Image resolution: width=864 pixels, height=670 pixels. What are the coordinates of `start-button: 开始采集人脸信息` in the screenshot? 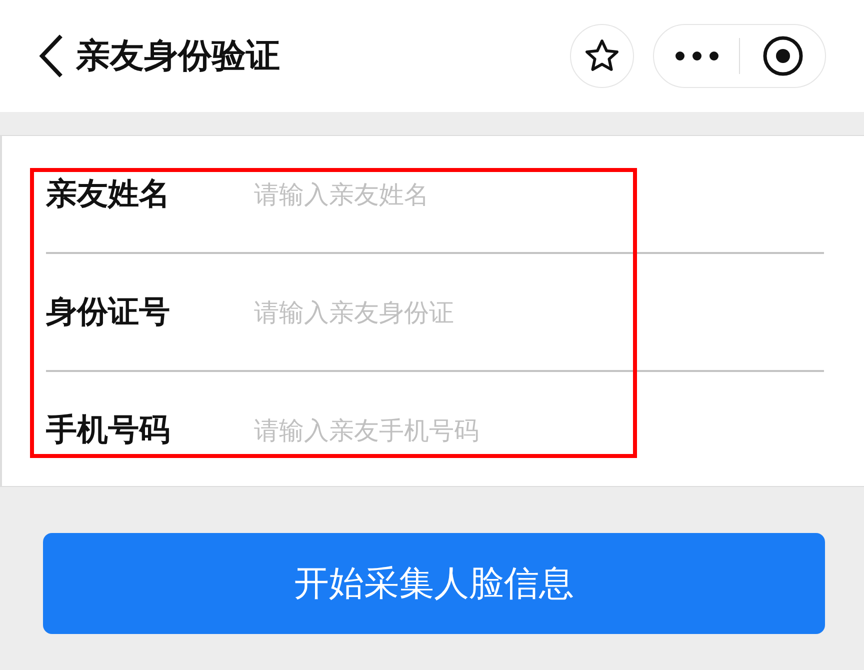 It's located at (434, 583).